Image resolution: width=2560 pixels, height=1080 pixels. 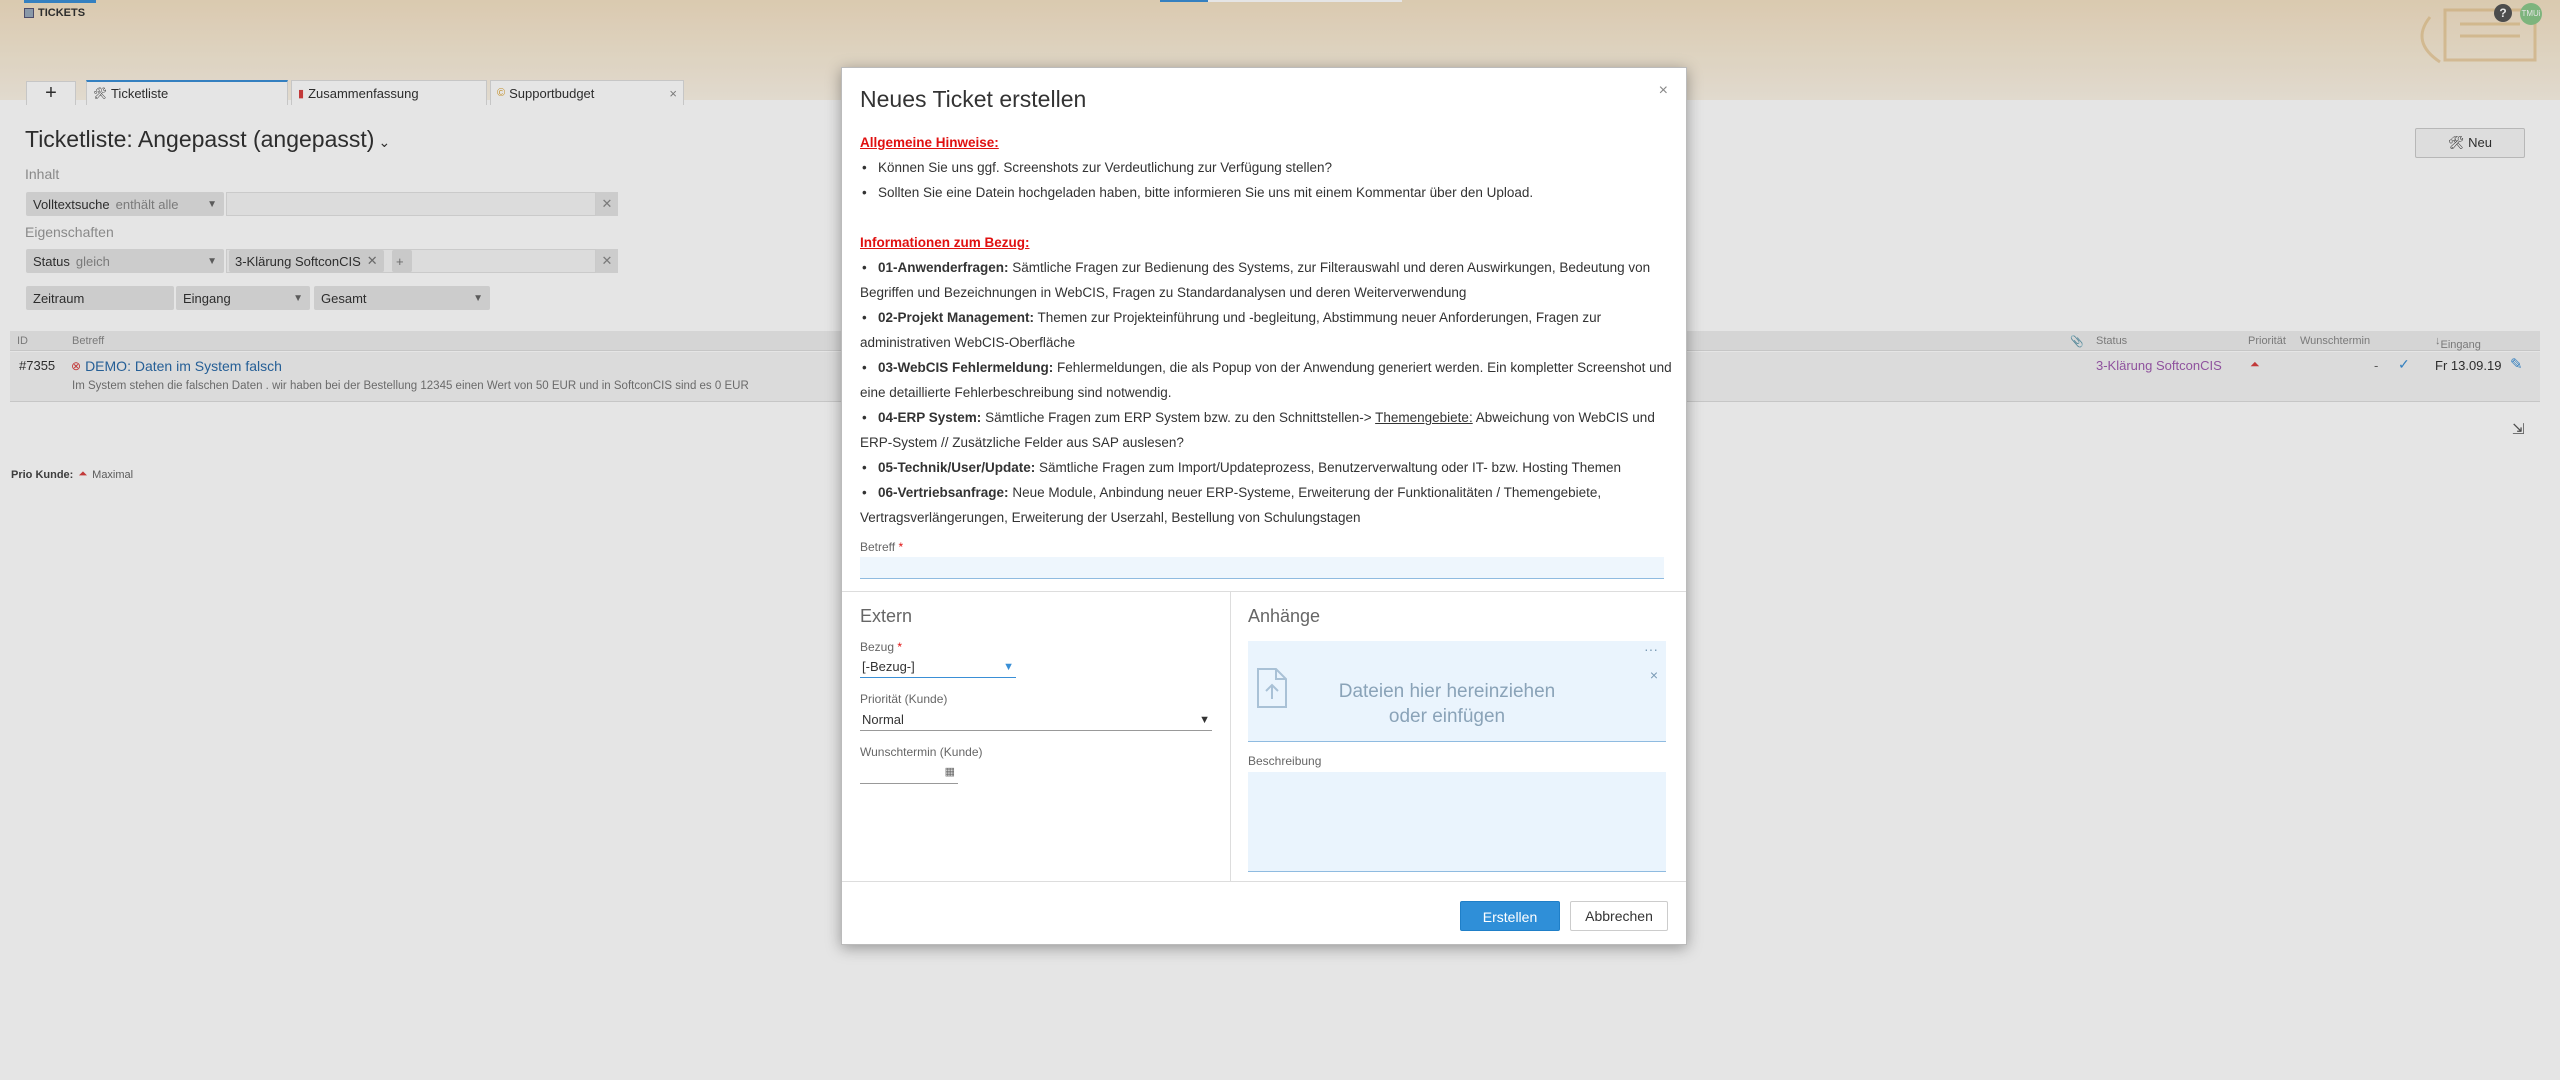 I want to click on beschreibung-textarea, so click(x=1457, y=822).